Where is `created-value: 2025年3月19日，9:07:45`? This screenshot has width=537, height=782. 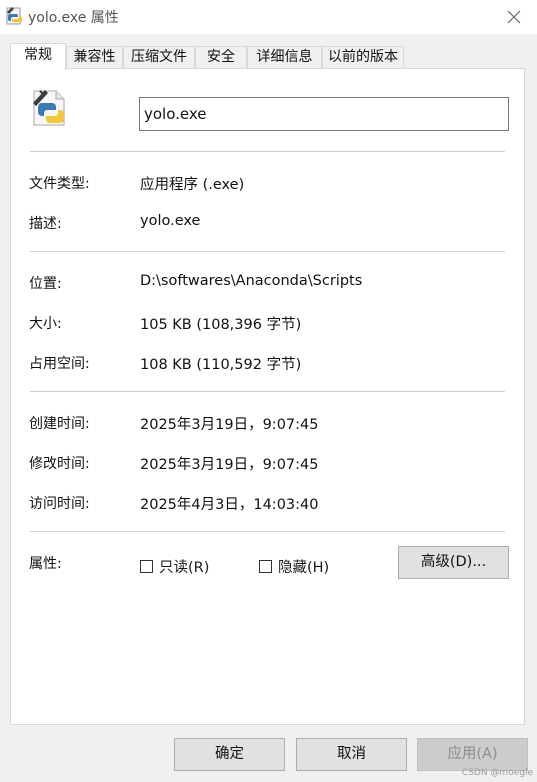
created-value: 2025年3月19日，9:07:45 is located at coordinates (229, 425).